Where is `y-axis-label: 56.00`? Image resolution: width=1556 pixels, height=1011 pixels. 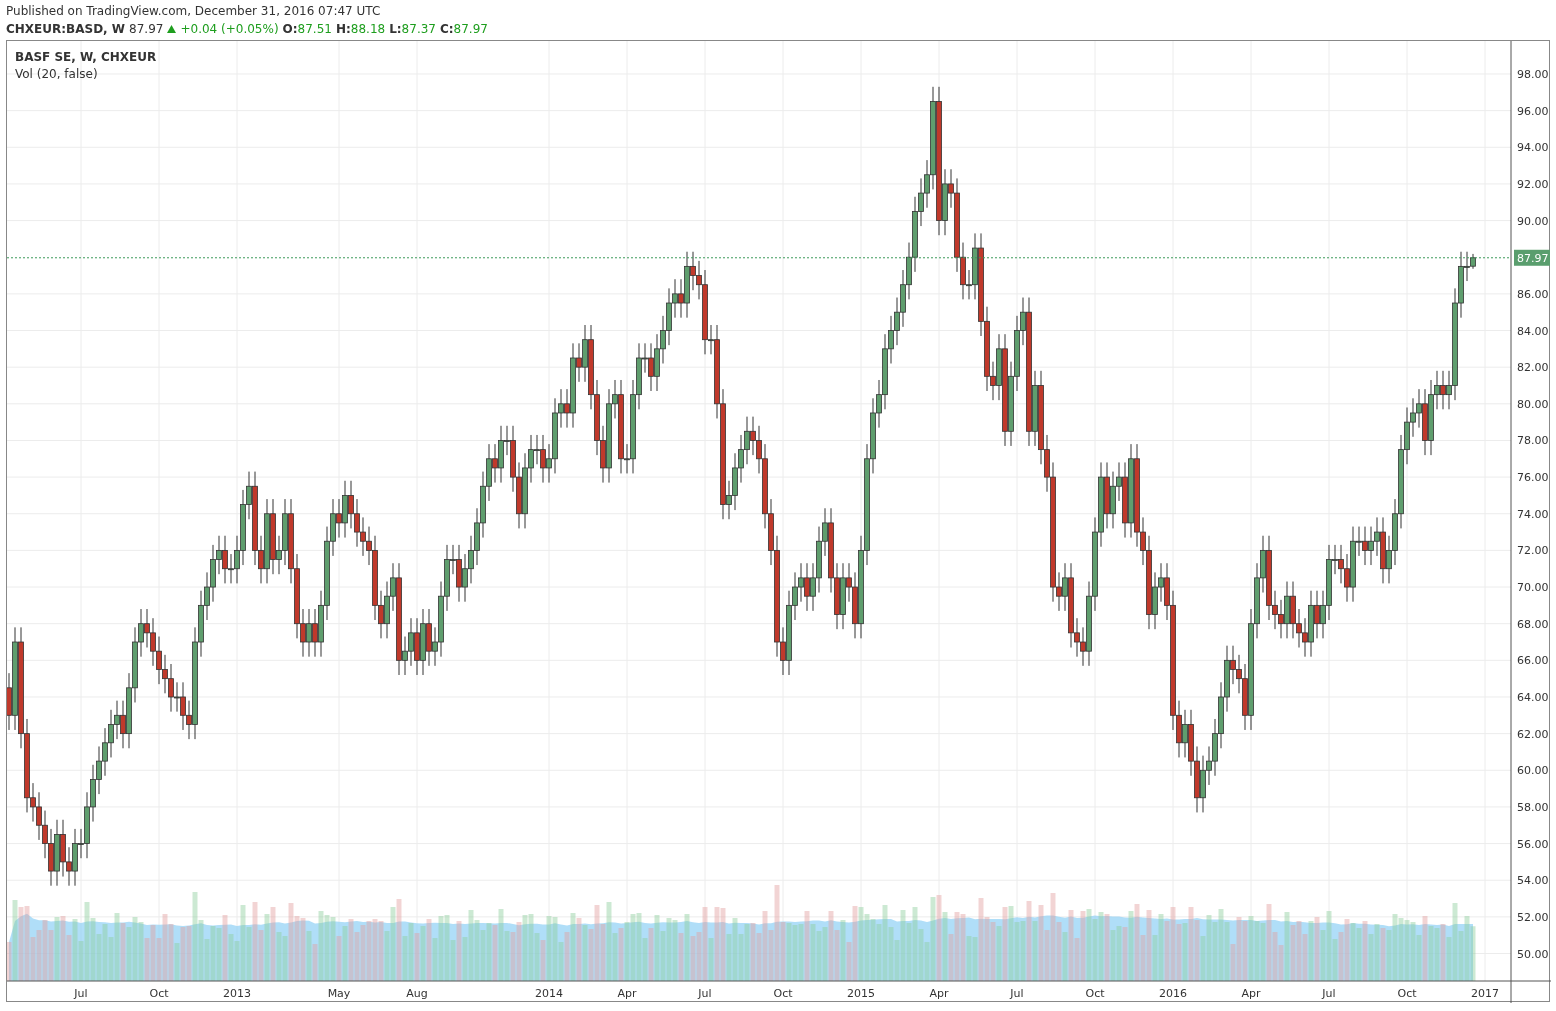 y-axis-label: 56.00 is located at coordinates (1533, 844).